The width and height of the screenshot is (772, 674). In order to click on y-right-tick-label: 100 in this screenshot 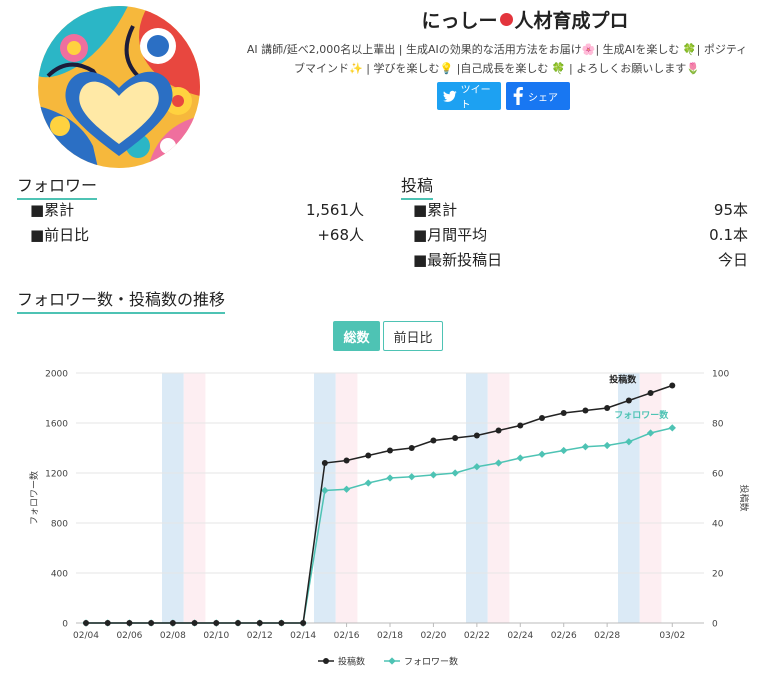, I will do `click(720, 375)`.